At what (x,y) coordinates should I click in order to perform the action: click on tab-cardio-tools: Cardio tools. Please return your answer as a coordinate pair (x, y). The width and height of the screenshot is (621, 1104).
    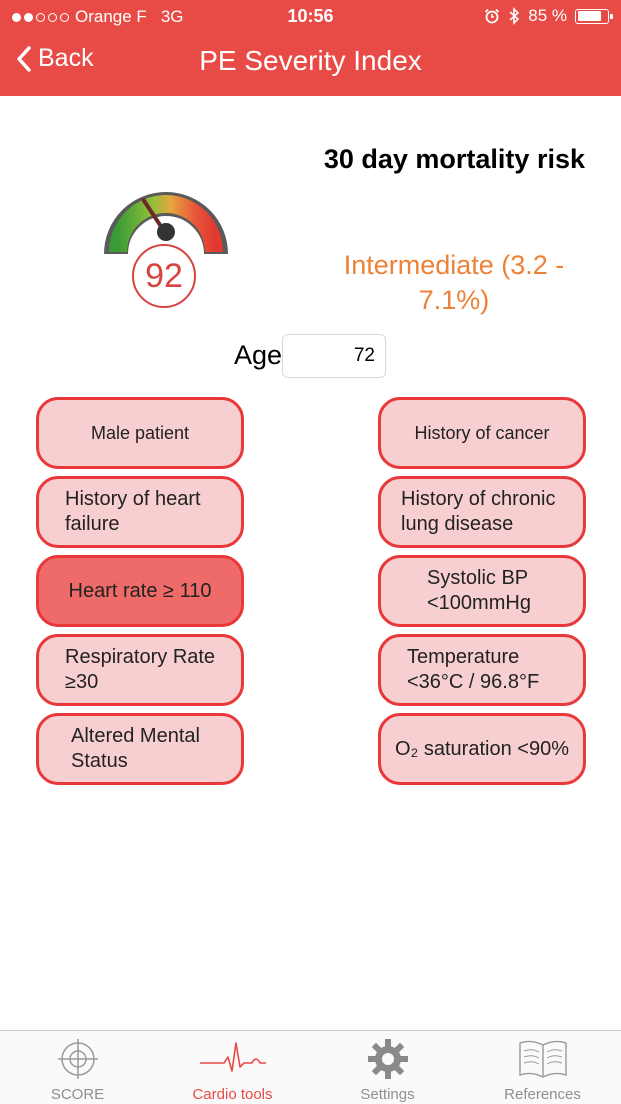
    Looking at the image, I should click on (232, 1067).